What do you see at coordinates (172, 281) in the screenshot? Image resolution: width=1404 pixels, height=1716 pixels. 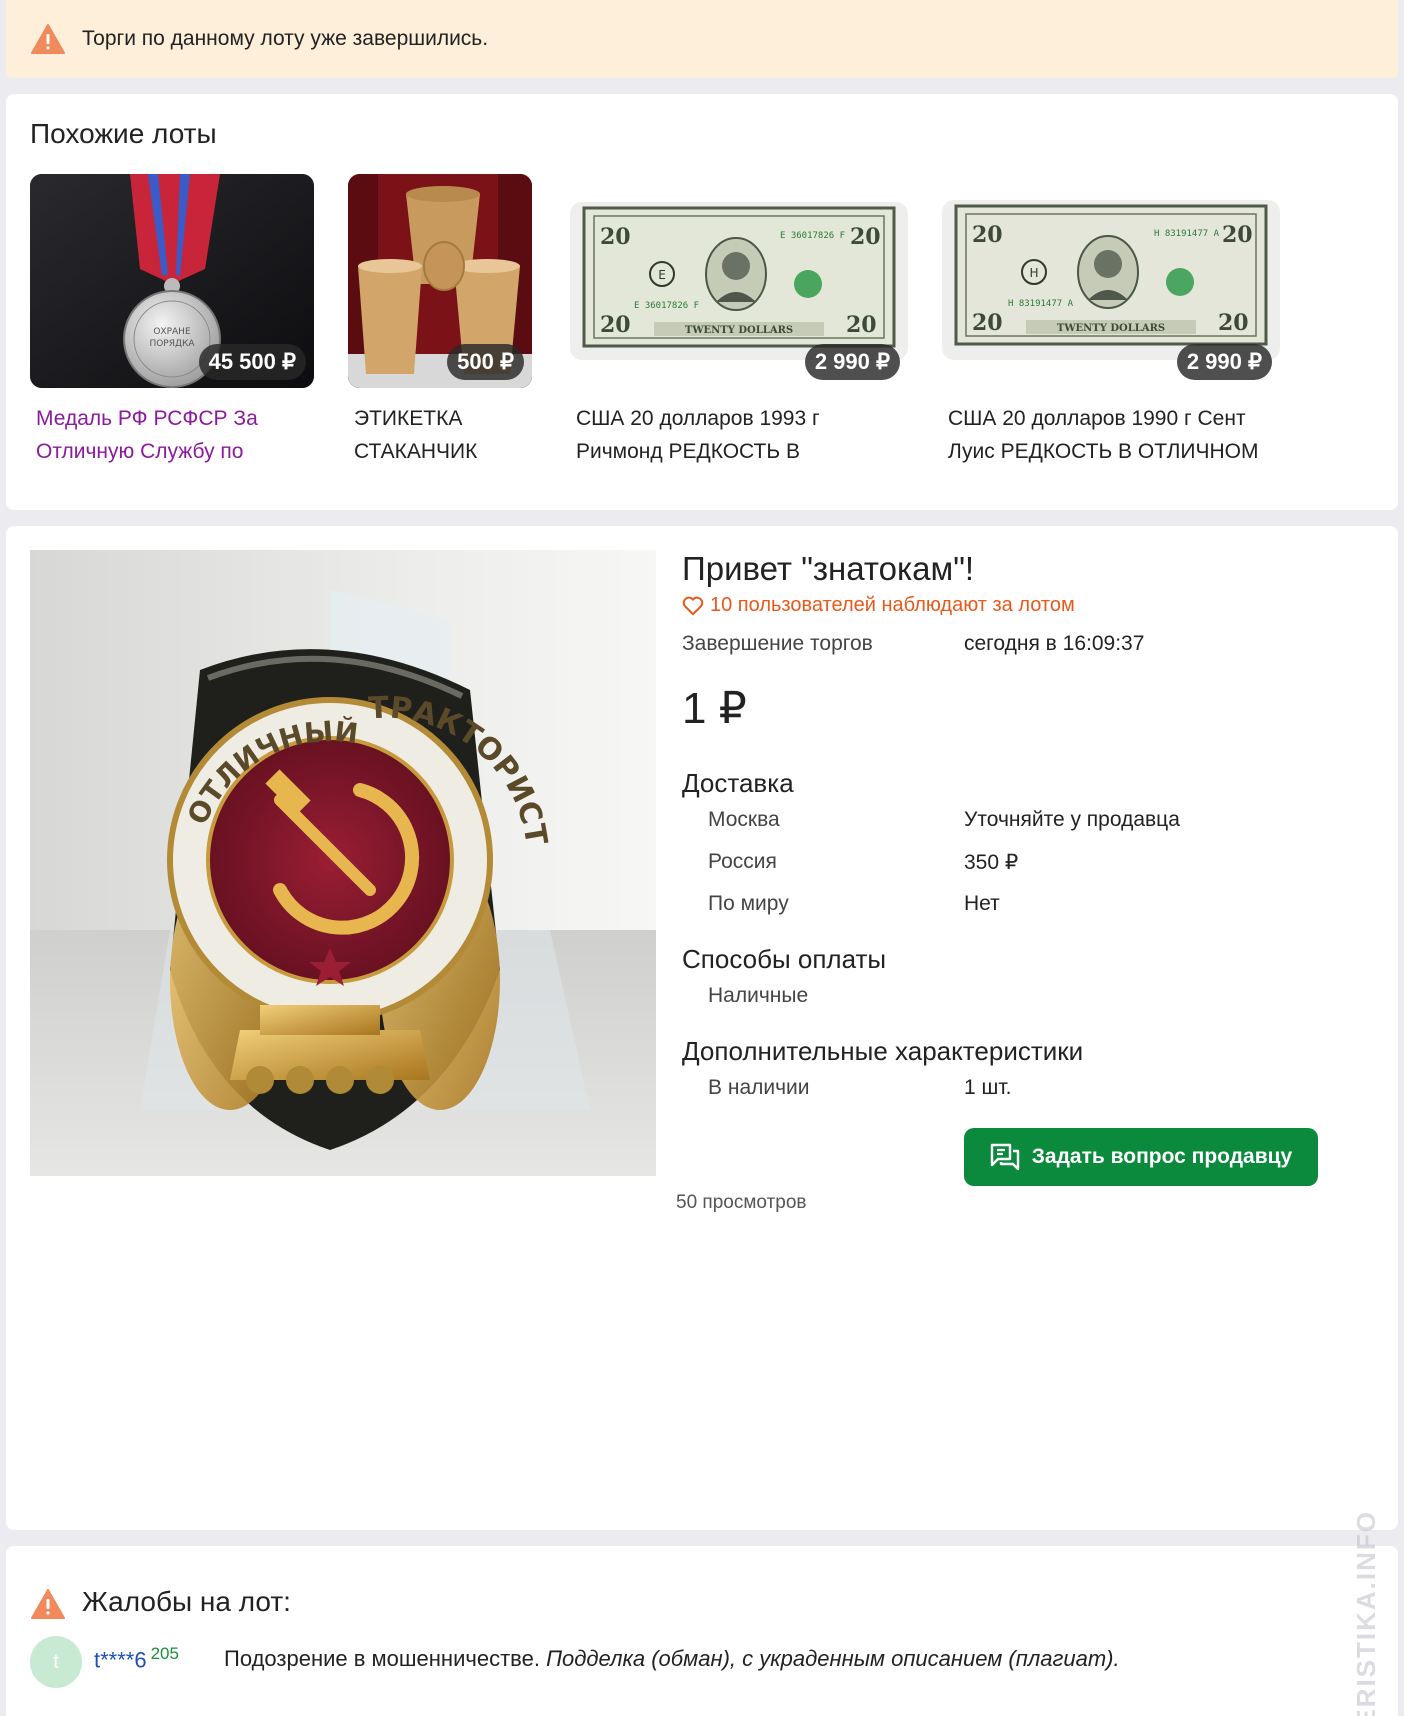 I see `lot-thumbnail: ОХРАНЕ ПОРЯДКА 45 500 ₽` at bounding box center [172, 281].